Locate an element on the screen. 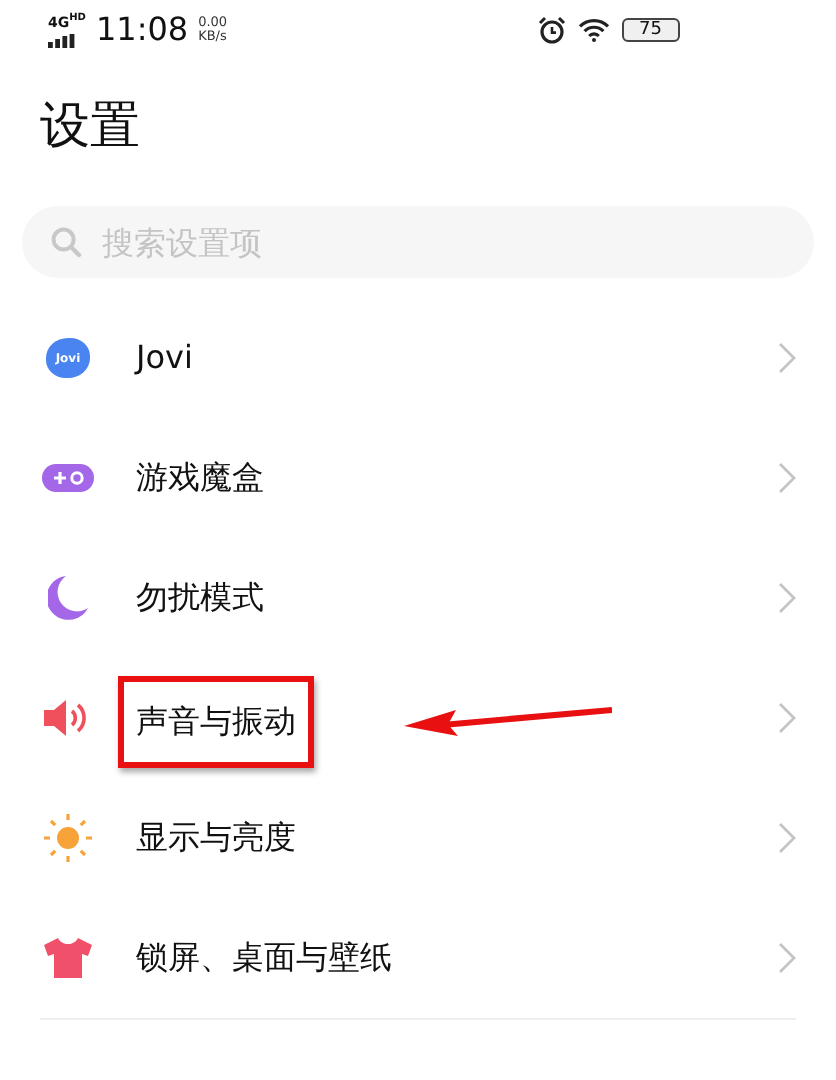 The image size is (836, 1080). item-label: 声音与振动 is located at coordinates (216, 721).